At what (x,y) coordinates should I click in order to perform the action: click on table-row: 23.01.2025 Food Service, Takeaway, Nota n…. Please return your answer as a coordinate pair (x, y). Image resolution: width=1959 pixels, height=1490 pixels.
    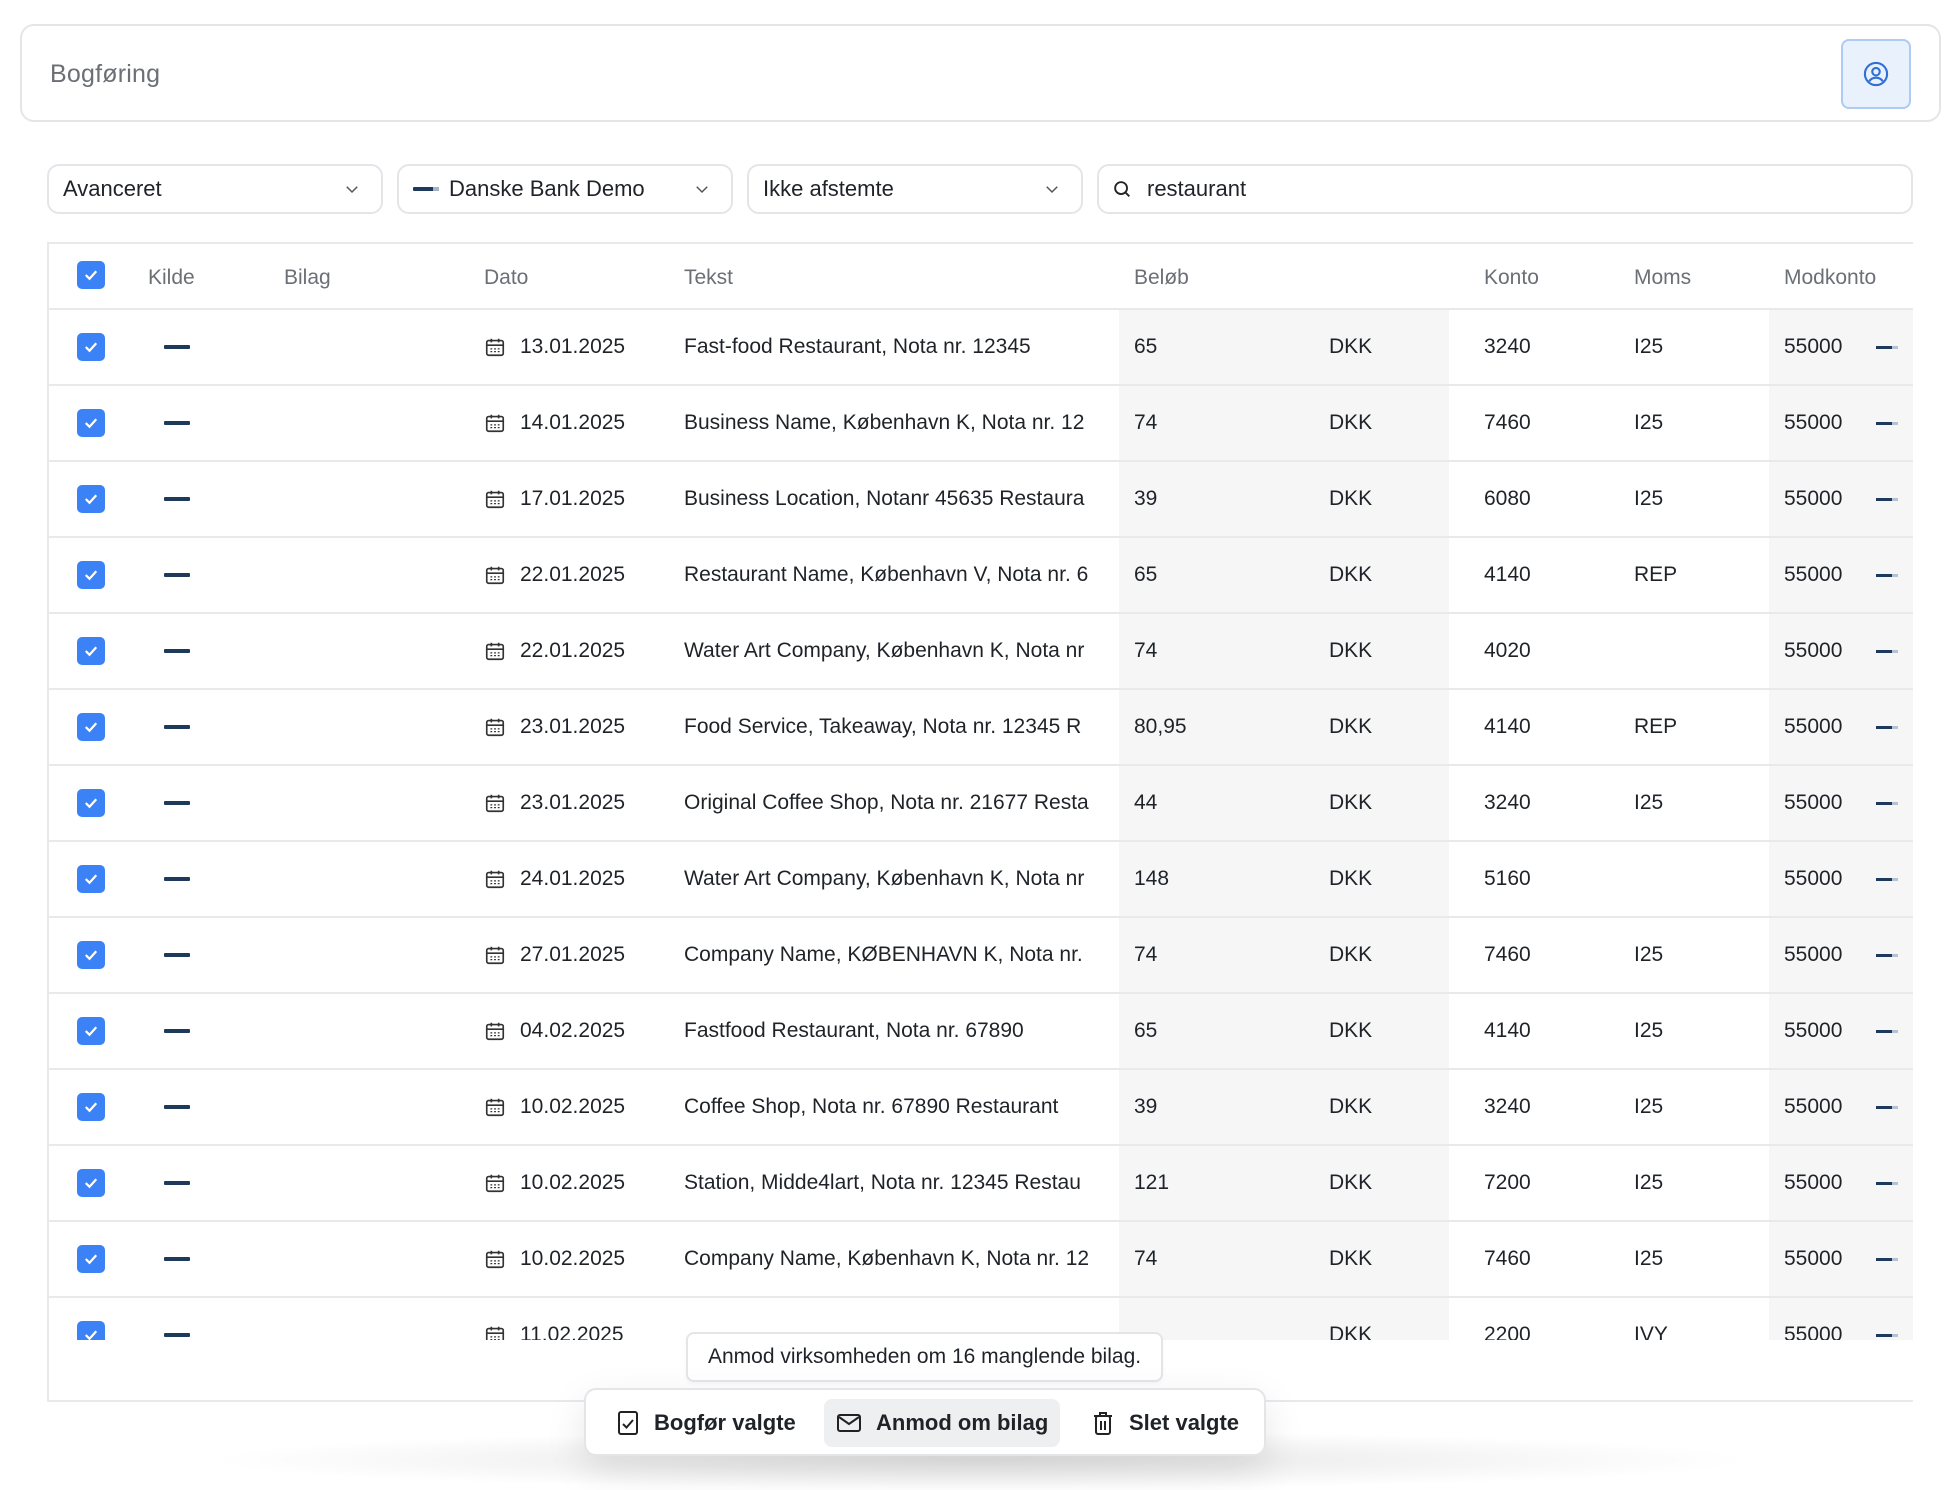
    Looking at the image, I should click on (981, 728).